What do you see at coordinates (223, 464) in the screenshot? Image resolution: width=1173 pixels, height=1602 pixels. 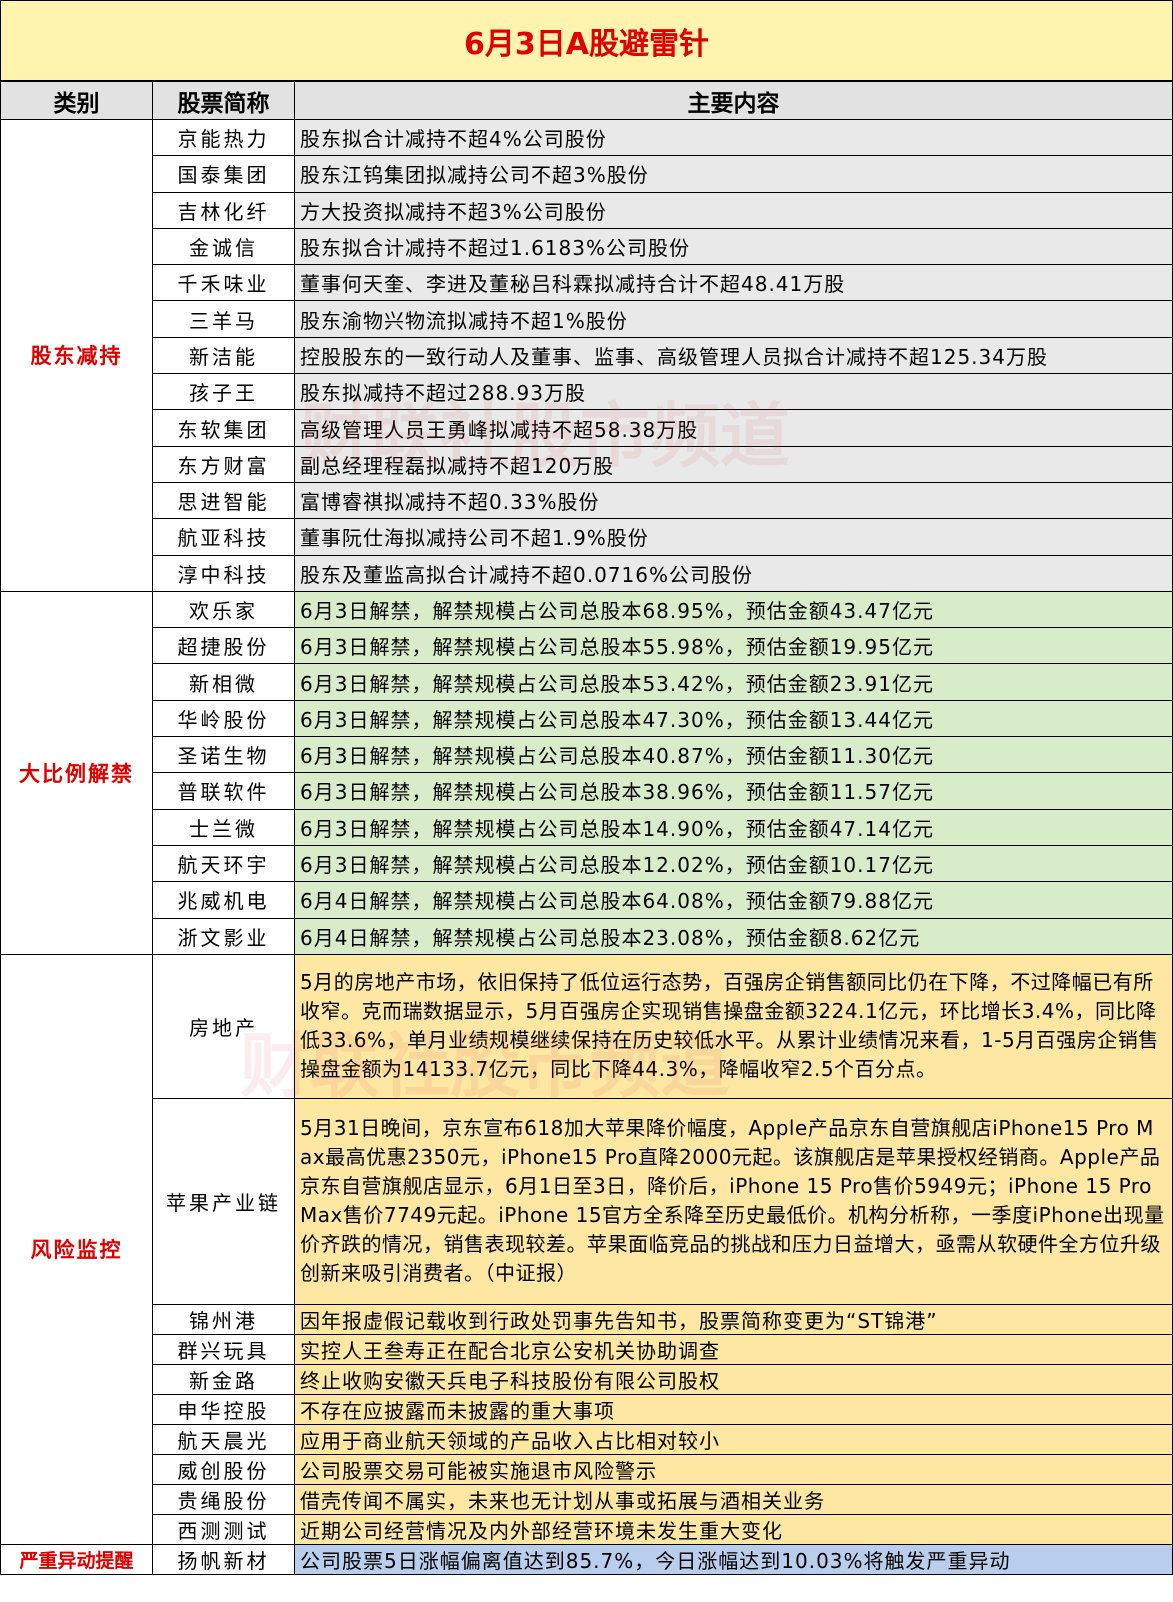 I see `stock-name-cell: 东方财富` at bounding box center [223, 464].